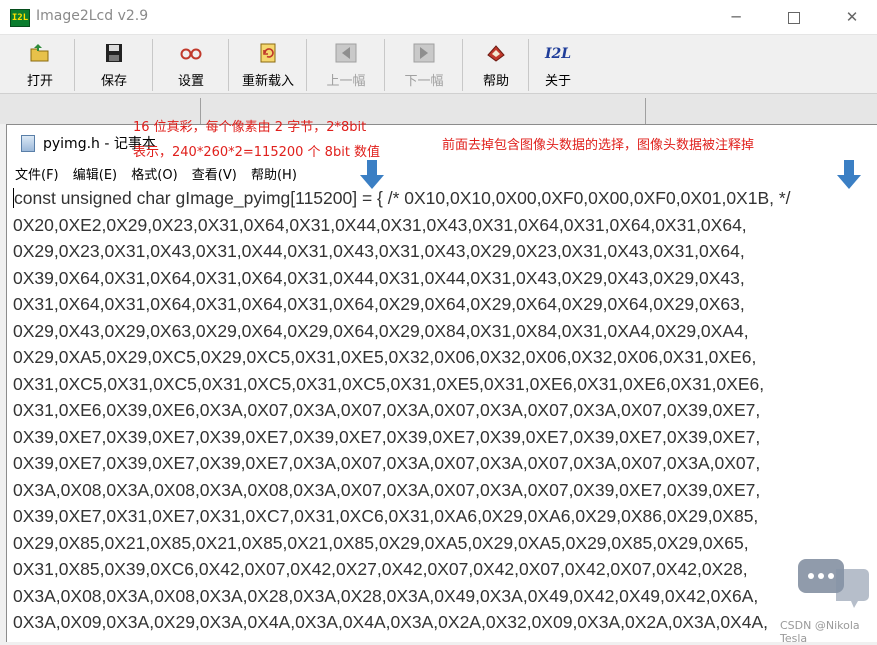 Image resolution: width=877 pixels, height=645 pixels. What do you see at coordinates (190, 81) in the screenshot?
I see `settings-label: 设置` at bounding box center [190, 81].